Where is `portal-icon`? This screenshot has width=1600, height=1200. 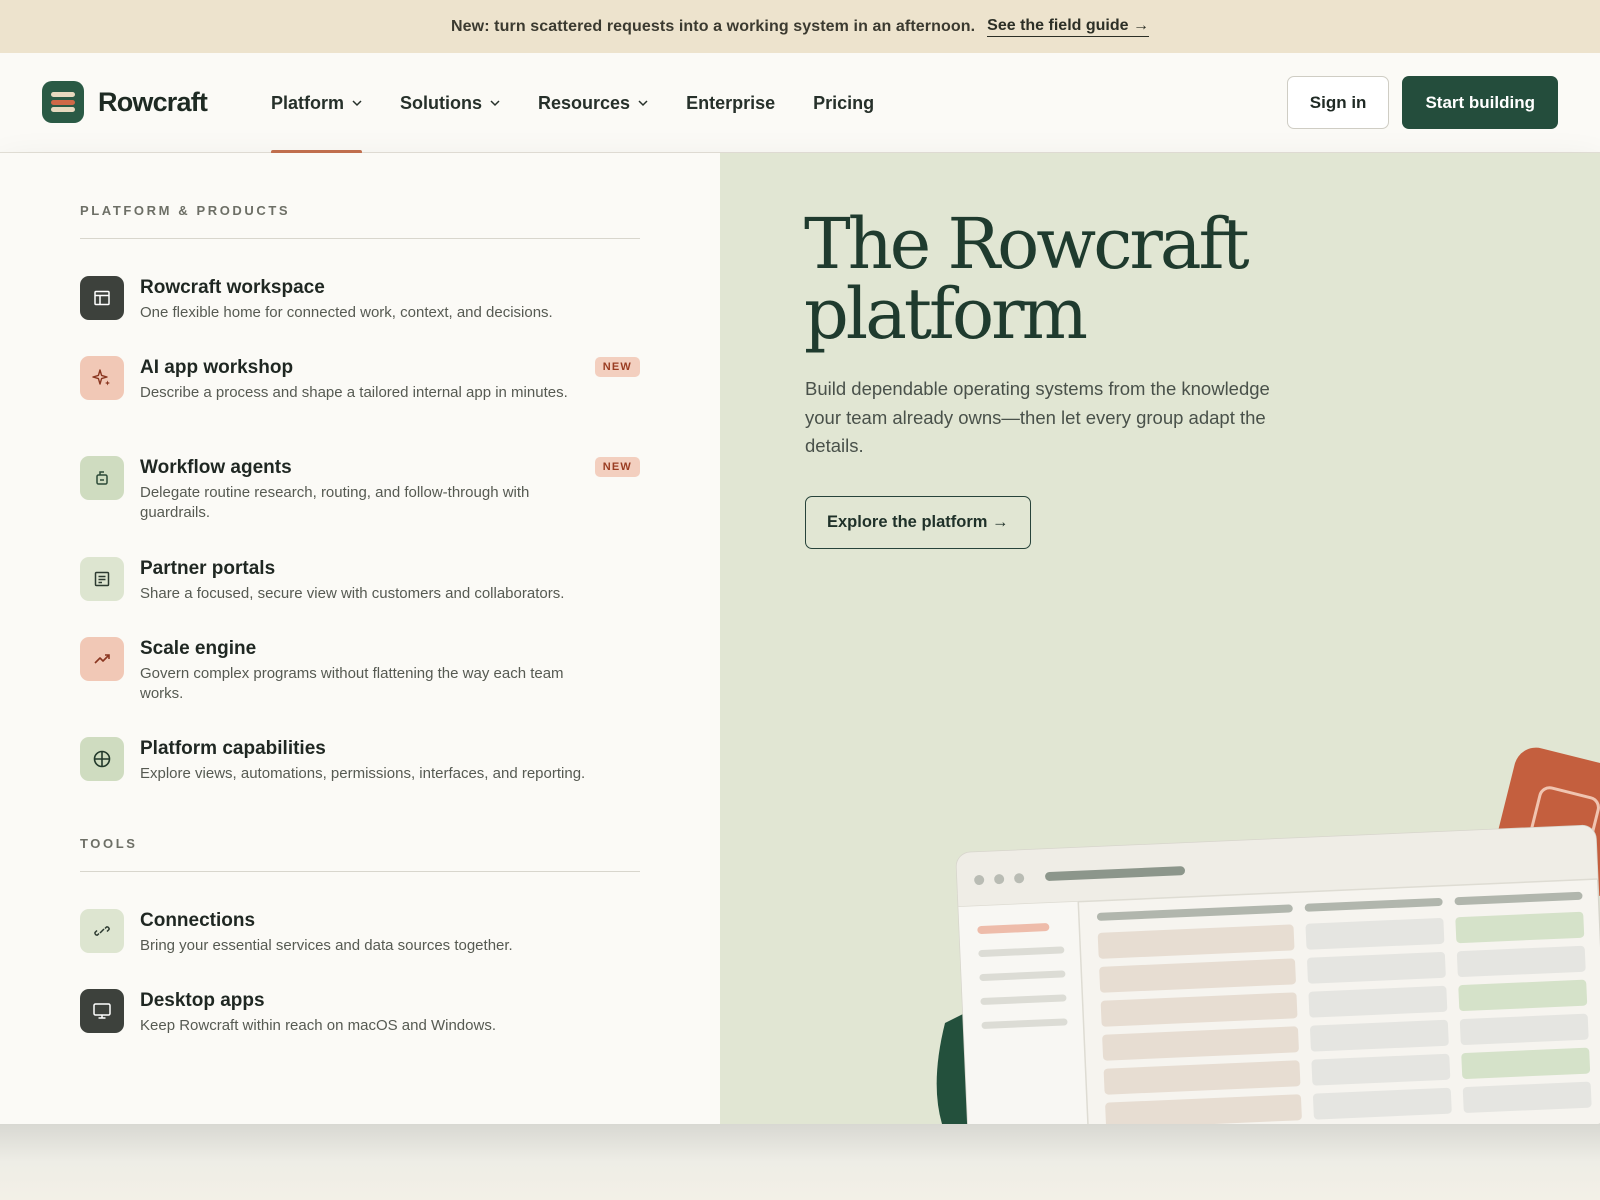 portal-icon is located at coordinates (102, 579).